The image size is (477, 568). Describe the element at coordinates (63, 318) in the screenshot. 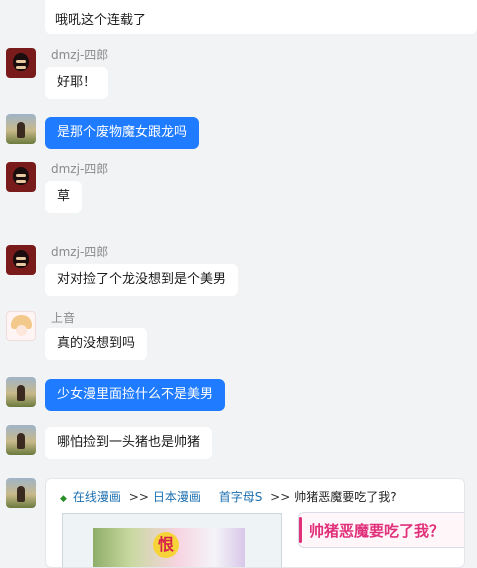

I see `sender-name: 上音` at that location.